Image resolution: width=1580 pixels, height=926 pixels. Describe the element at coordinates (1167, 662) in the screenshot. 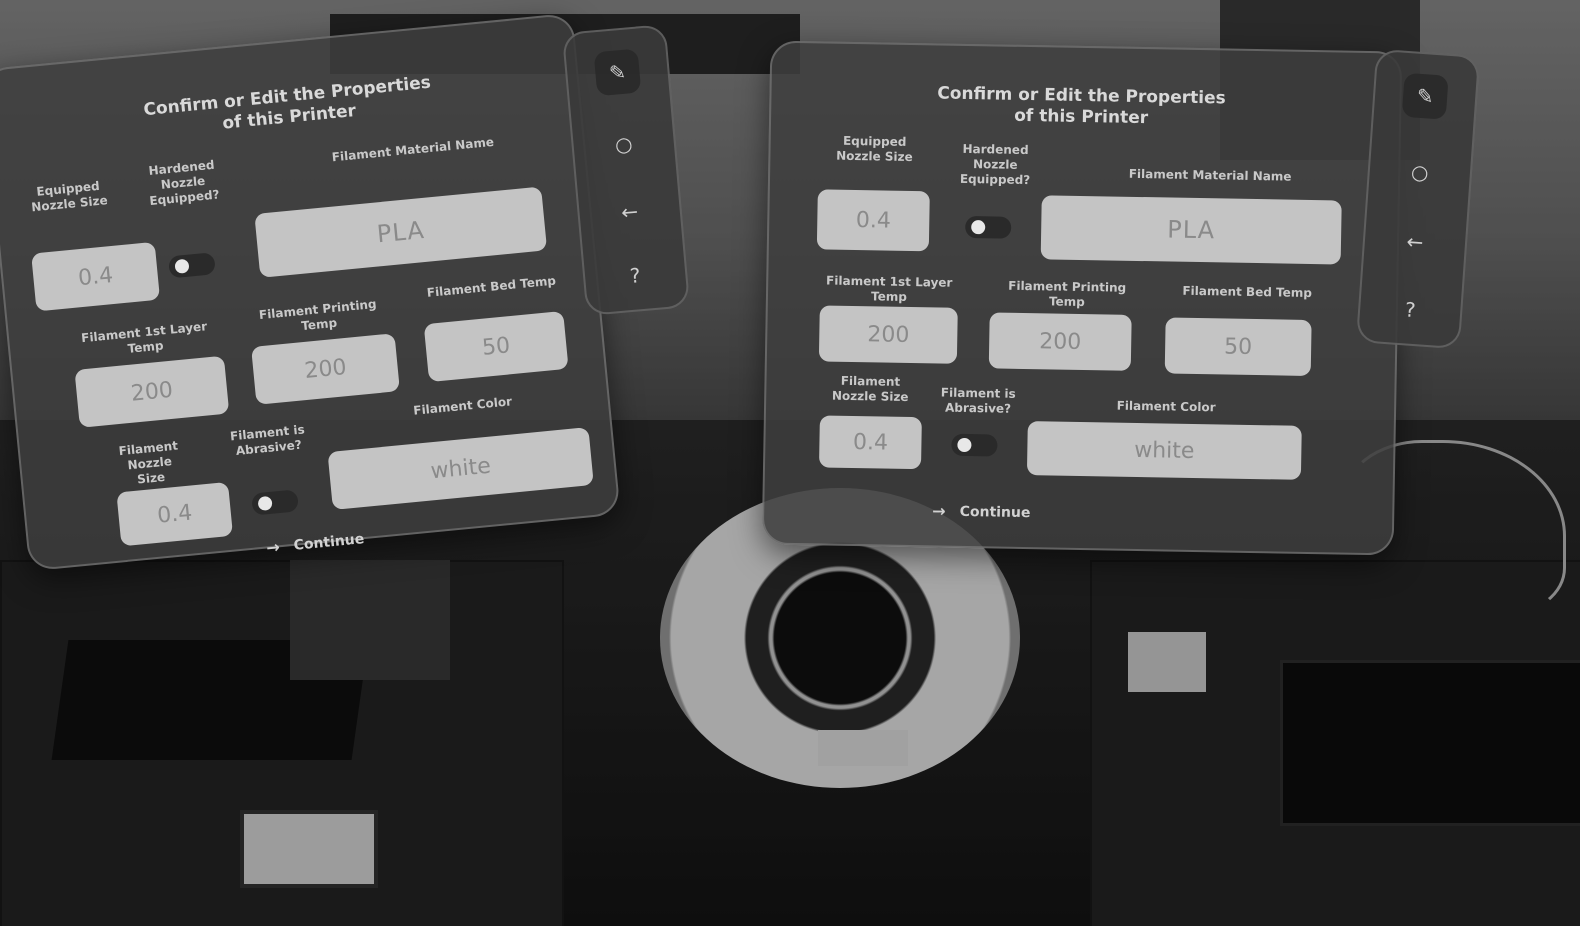

I see `qr-code-sticker` at that location.